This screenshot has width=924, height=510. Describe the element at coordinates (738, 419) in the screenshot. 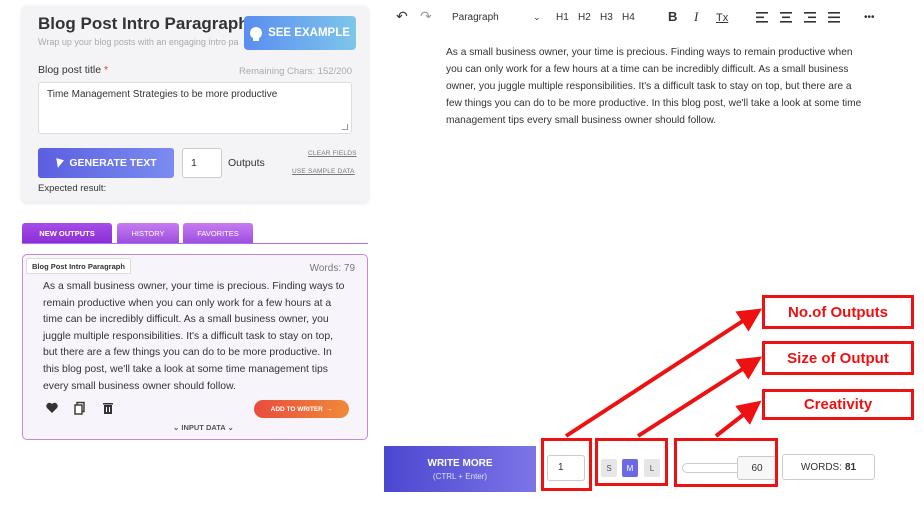

I see `arrow-to-creativity` at that location.